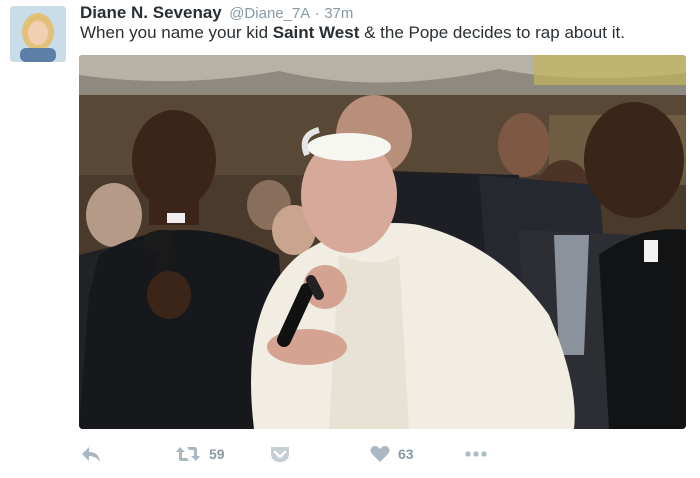  I want to click on tweet-text-end: & the Pope decides to rap about it., so click(492, 32).